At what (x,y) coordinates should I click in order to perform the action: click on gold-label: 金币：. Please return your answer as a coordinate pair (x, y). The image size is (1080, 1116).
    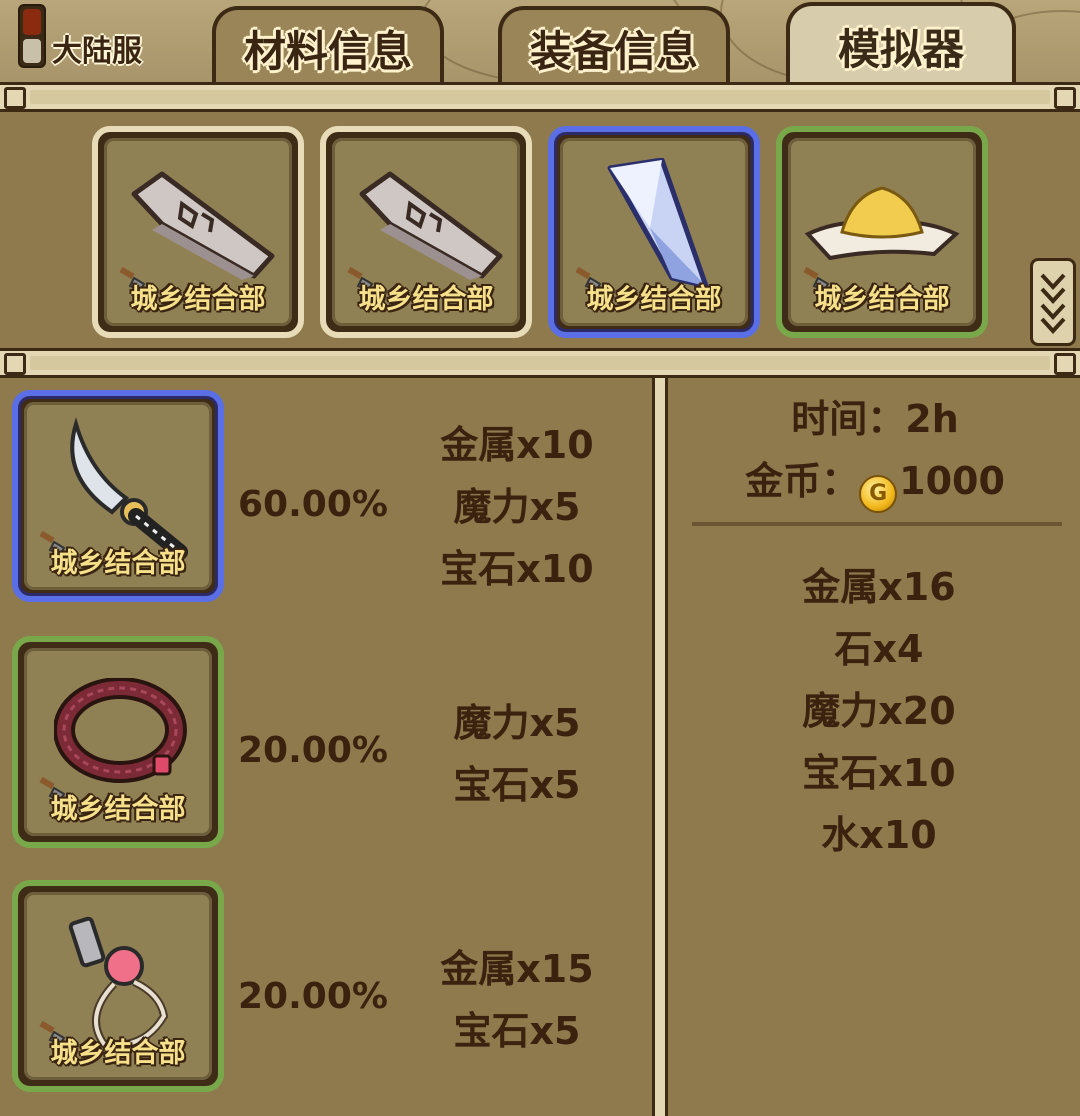
    Looking at the image, I should click on (802, 481).